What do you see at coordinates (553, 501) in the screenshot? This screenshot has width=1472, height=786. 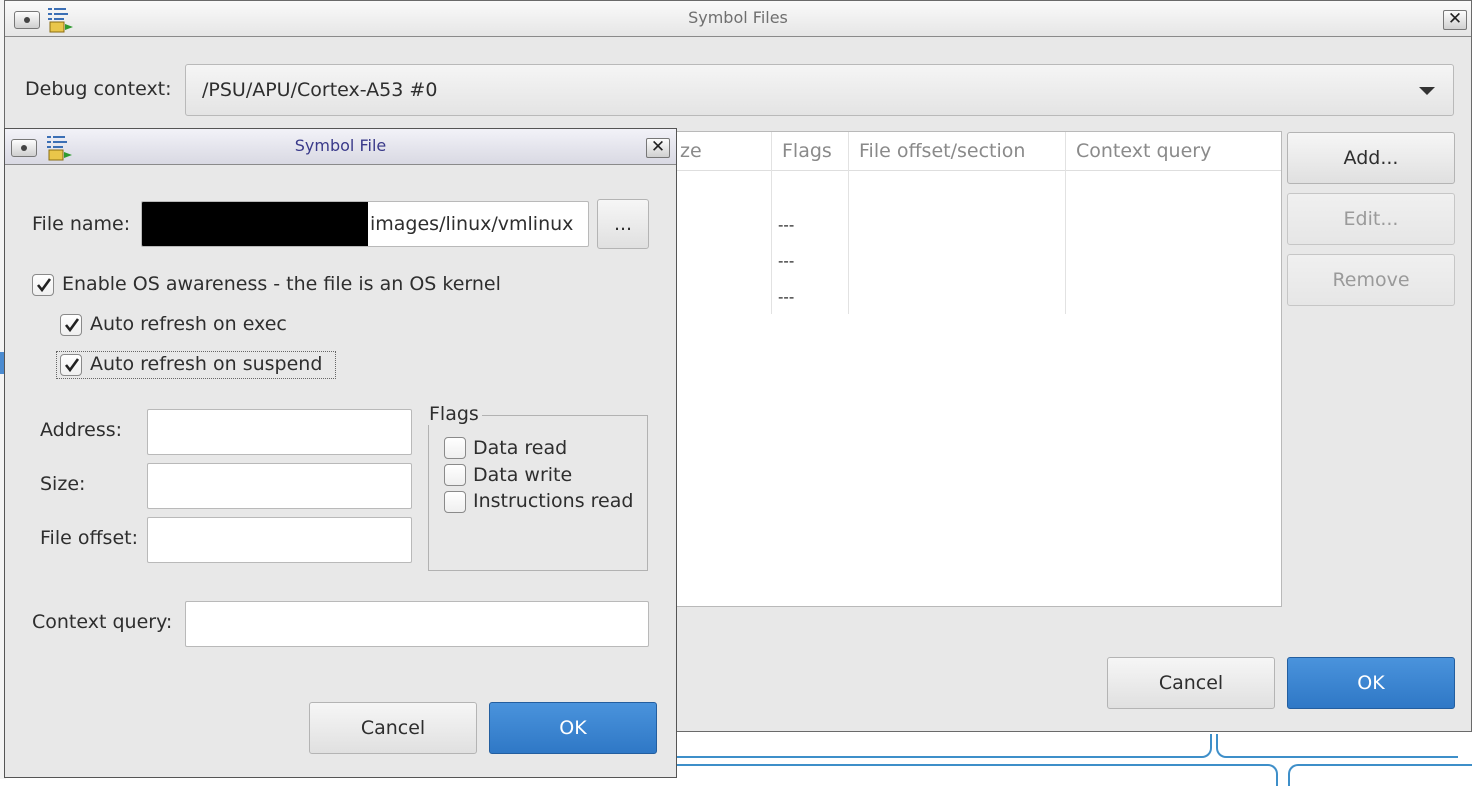 I see `instructions-read-label: Instructions read` at bounding box center [553, 501].